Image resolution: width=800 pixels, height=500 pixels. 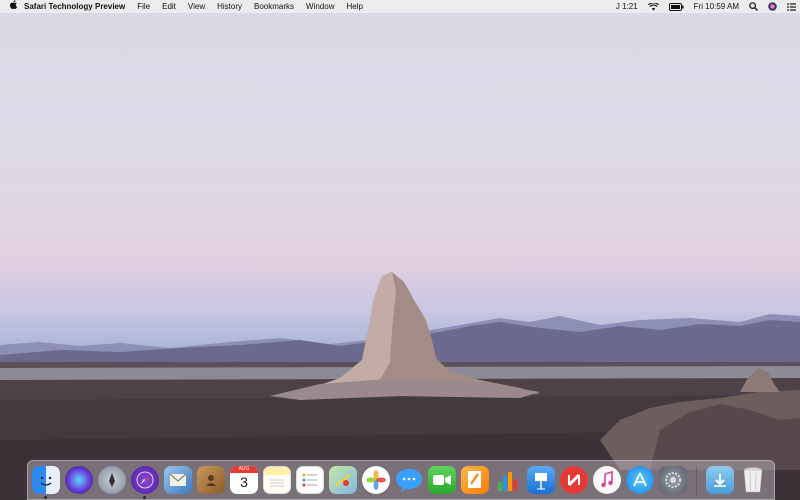 What do you see at coordinates (178, 480) in the screenshot?
I see `mail-icon` at bounding box center [178, 480].